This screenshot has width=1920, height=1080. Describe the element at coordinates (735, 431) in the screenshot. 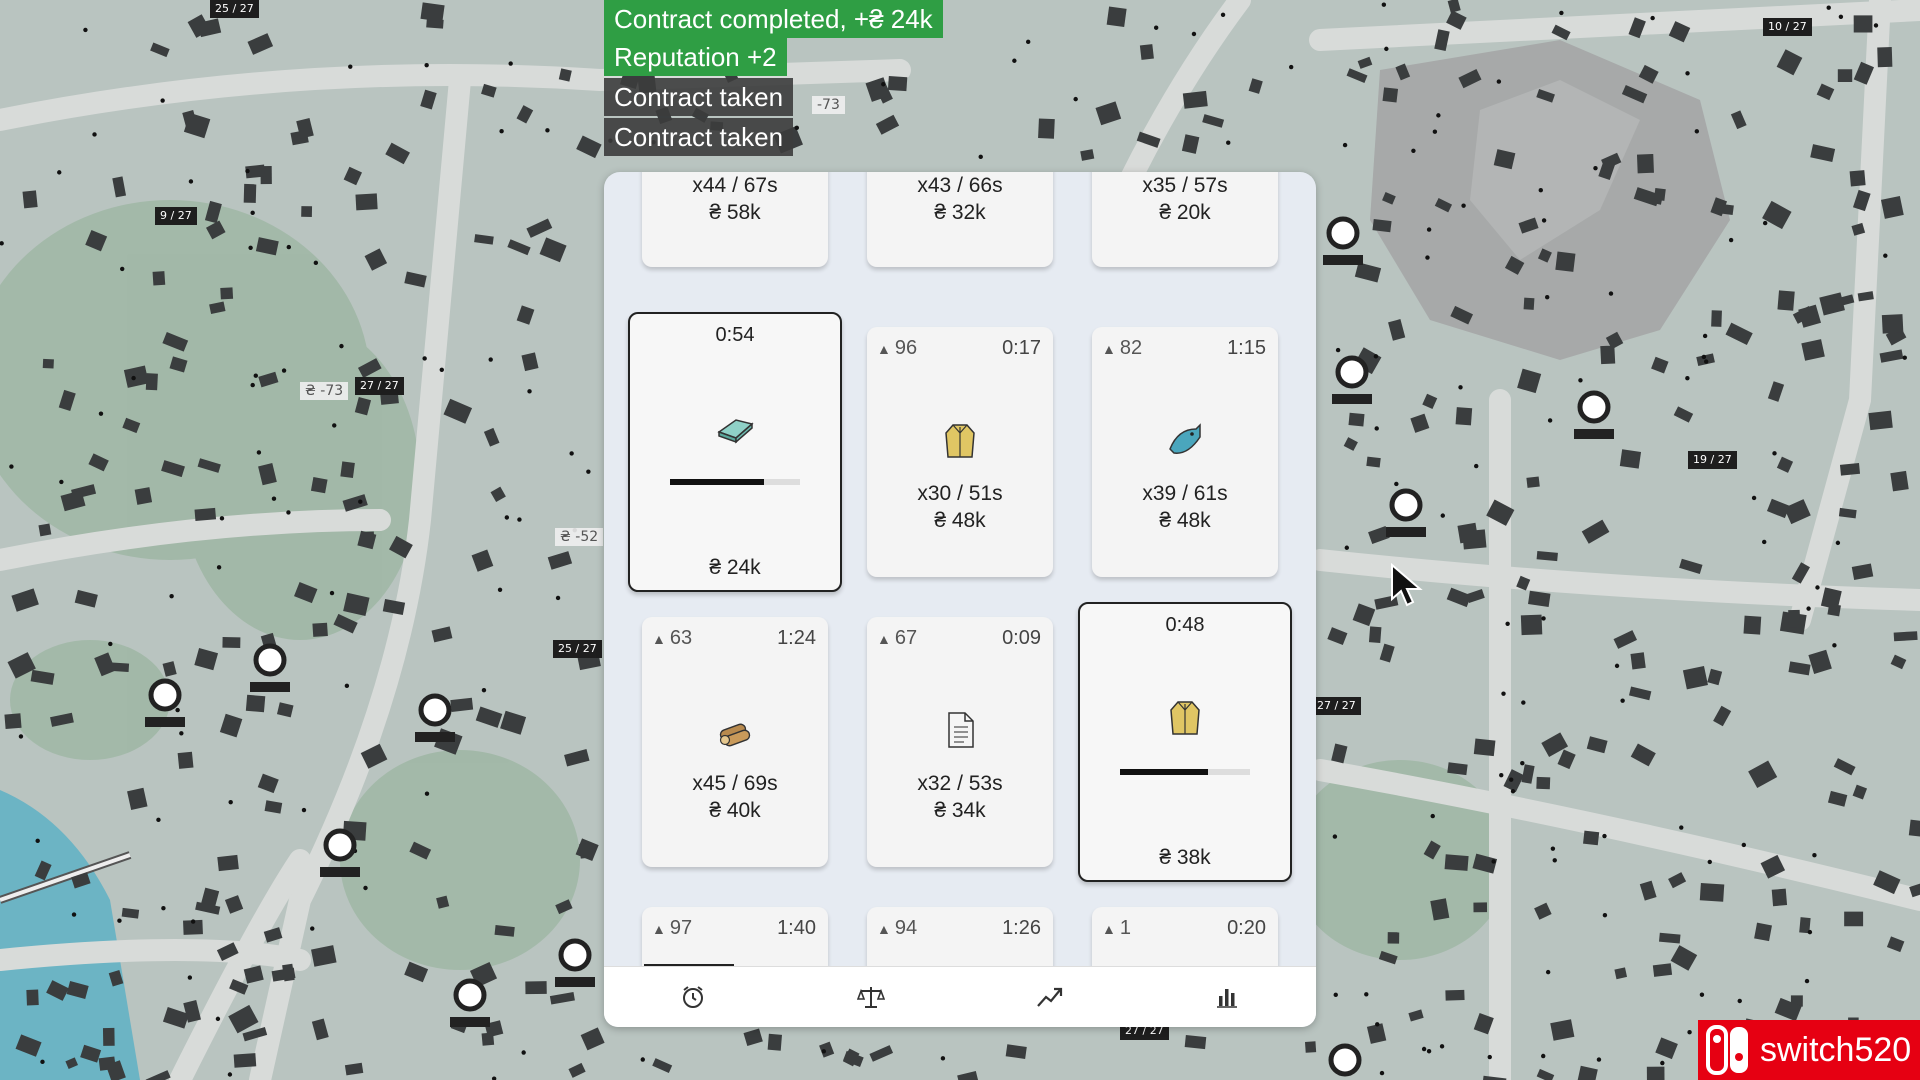

I see `steel-ingot-icon` at that location.